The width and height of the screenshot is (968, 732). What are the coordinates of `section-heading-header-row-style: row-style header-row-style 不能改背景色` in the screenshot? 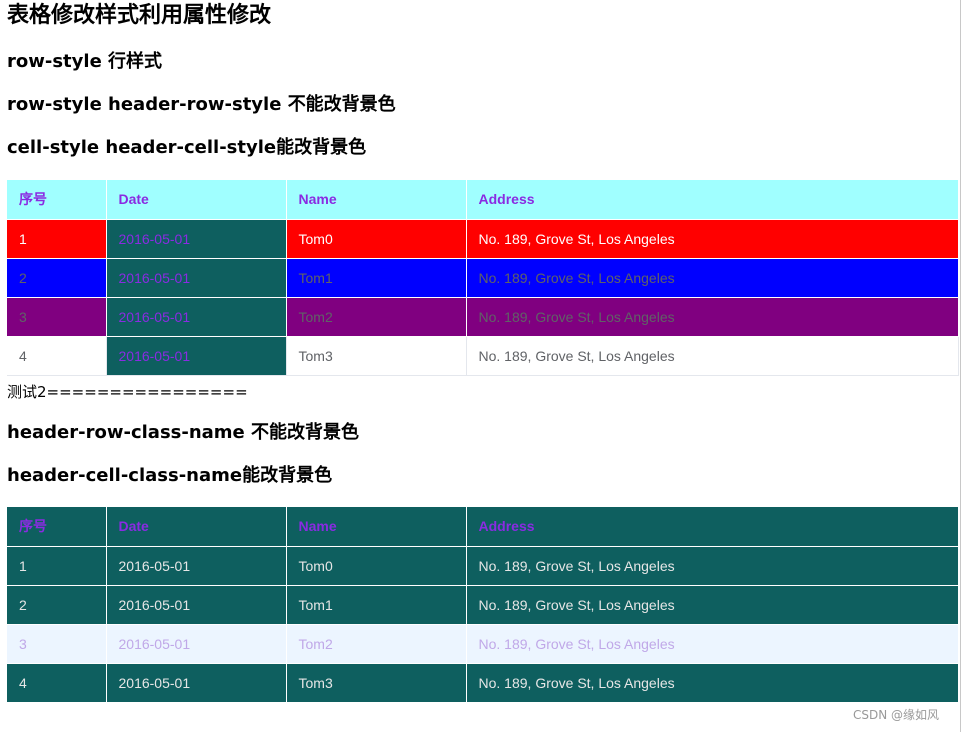 It's located at (201, 104).